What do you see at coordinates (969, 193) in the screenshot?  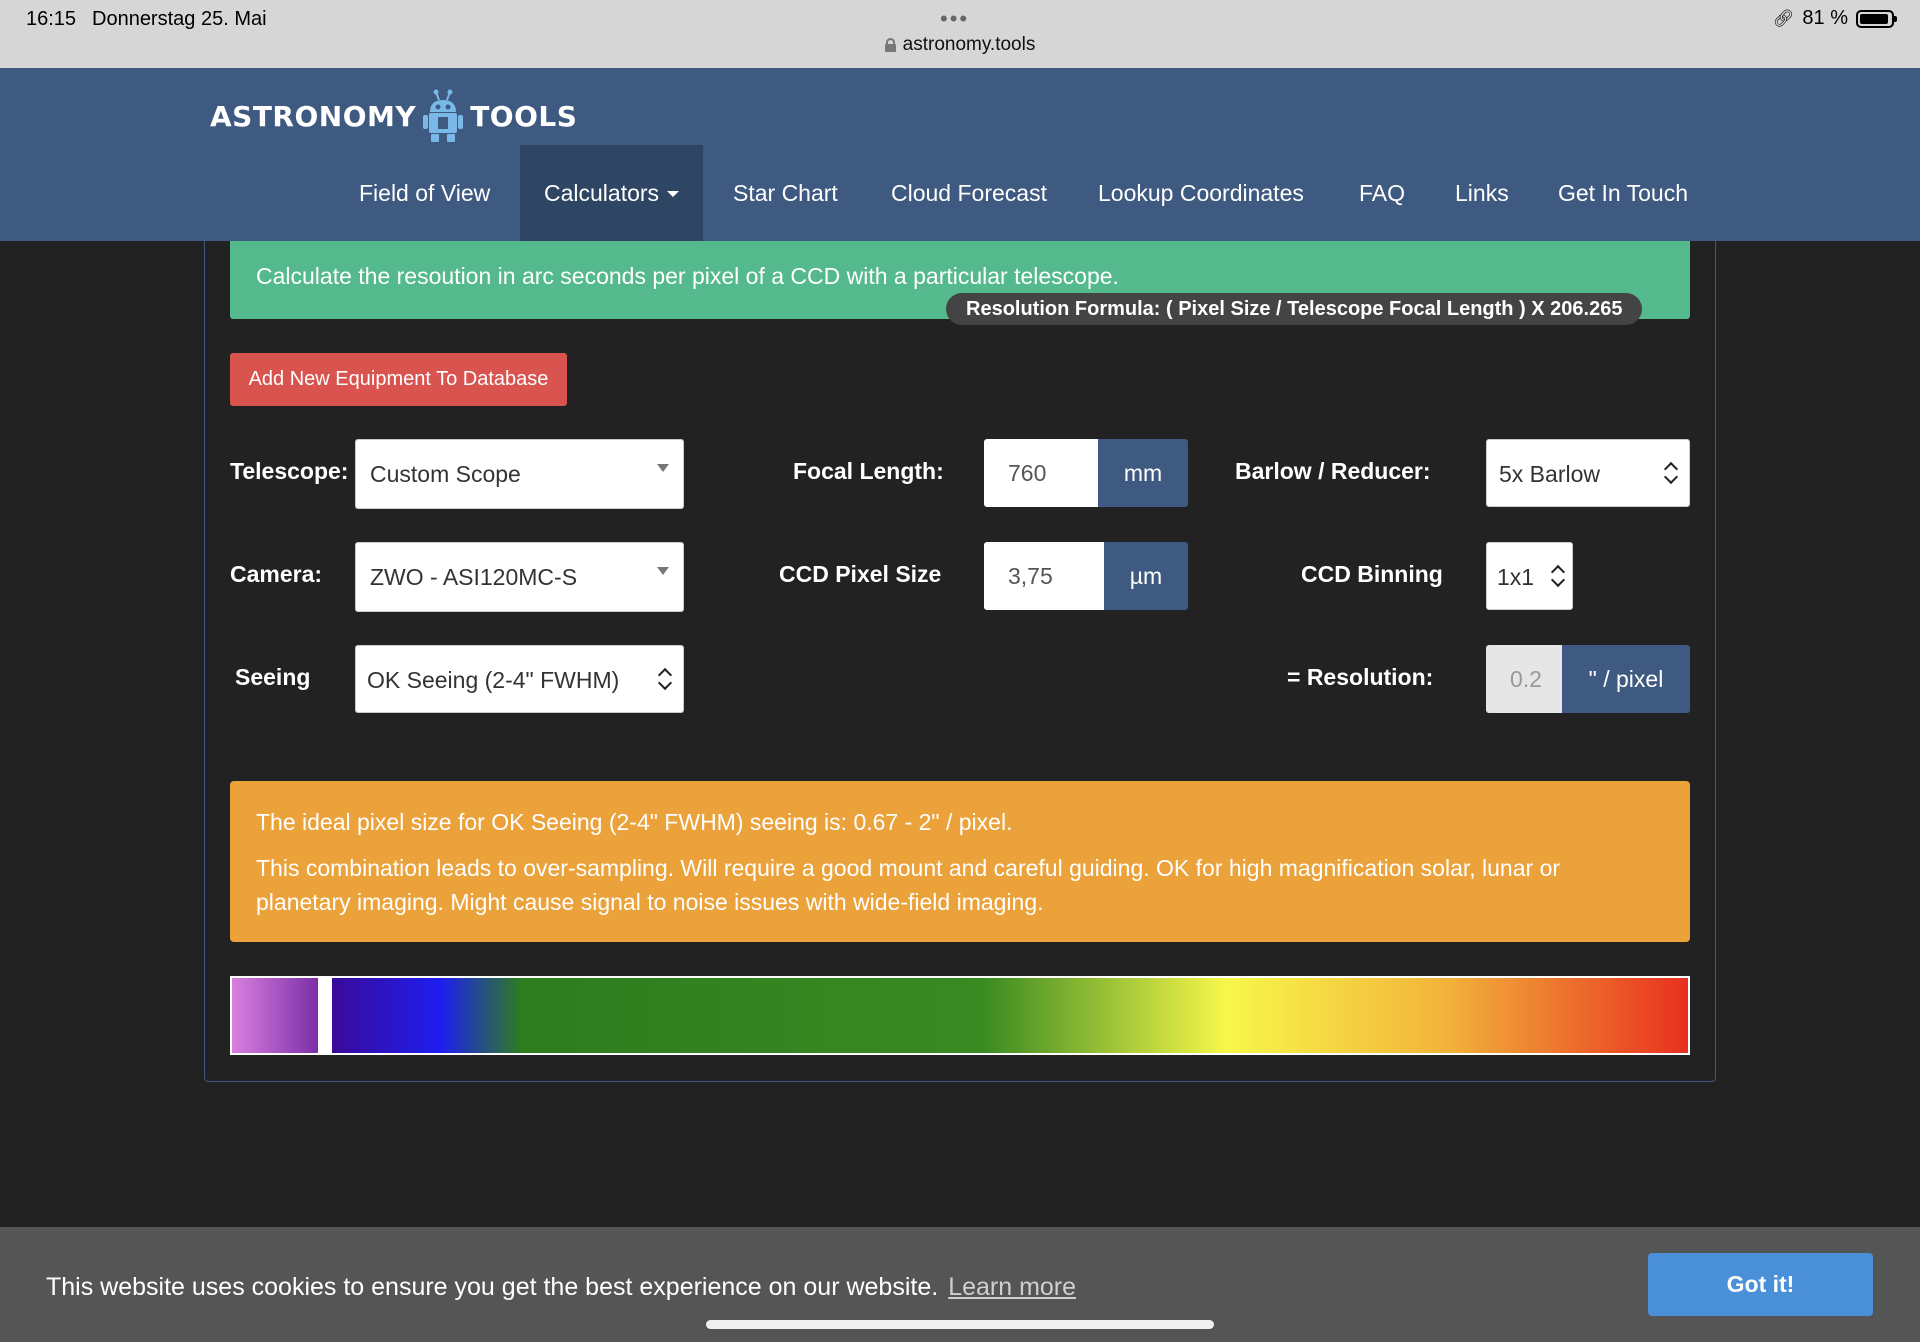 I see `nav-cloud-forecast: Cloud Forecast` at bounding box center [969, 193].